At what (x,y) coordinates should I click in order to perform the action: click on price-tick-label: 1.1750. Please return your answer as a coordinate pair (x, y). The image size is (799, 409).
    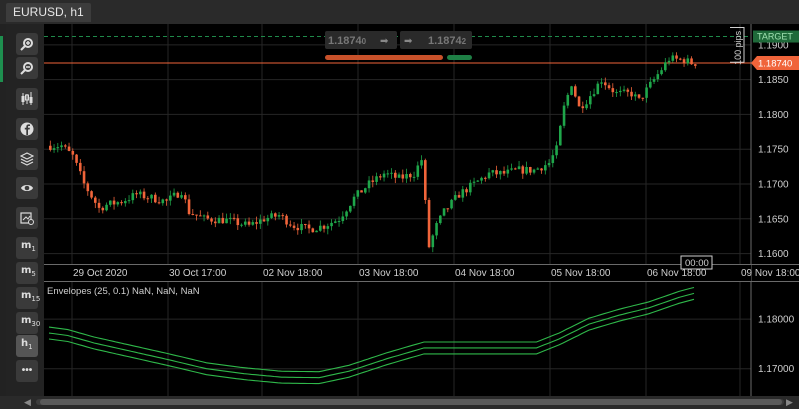
    Looking at the image, I should click on (773, 150).